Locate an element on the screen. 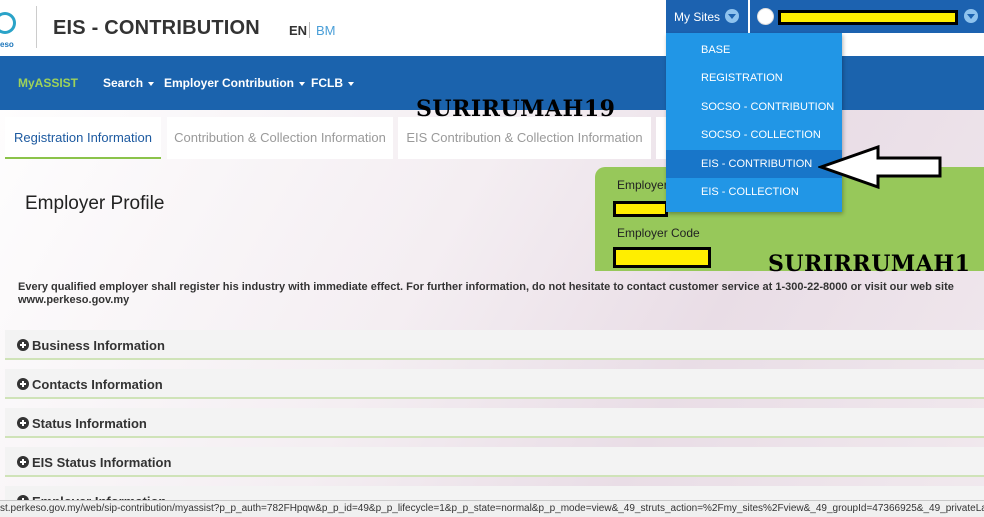 The image size is (984, 517). user-menu-button is located at coordinates (867, 16).